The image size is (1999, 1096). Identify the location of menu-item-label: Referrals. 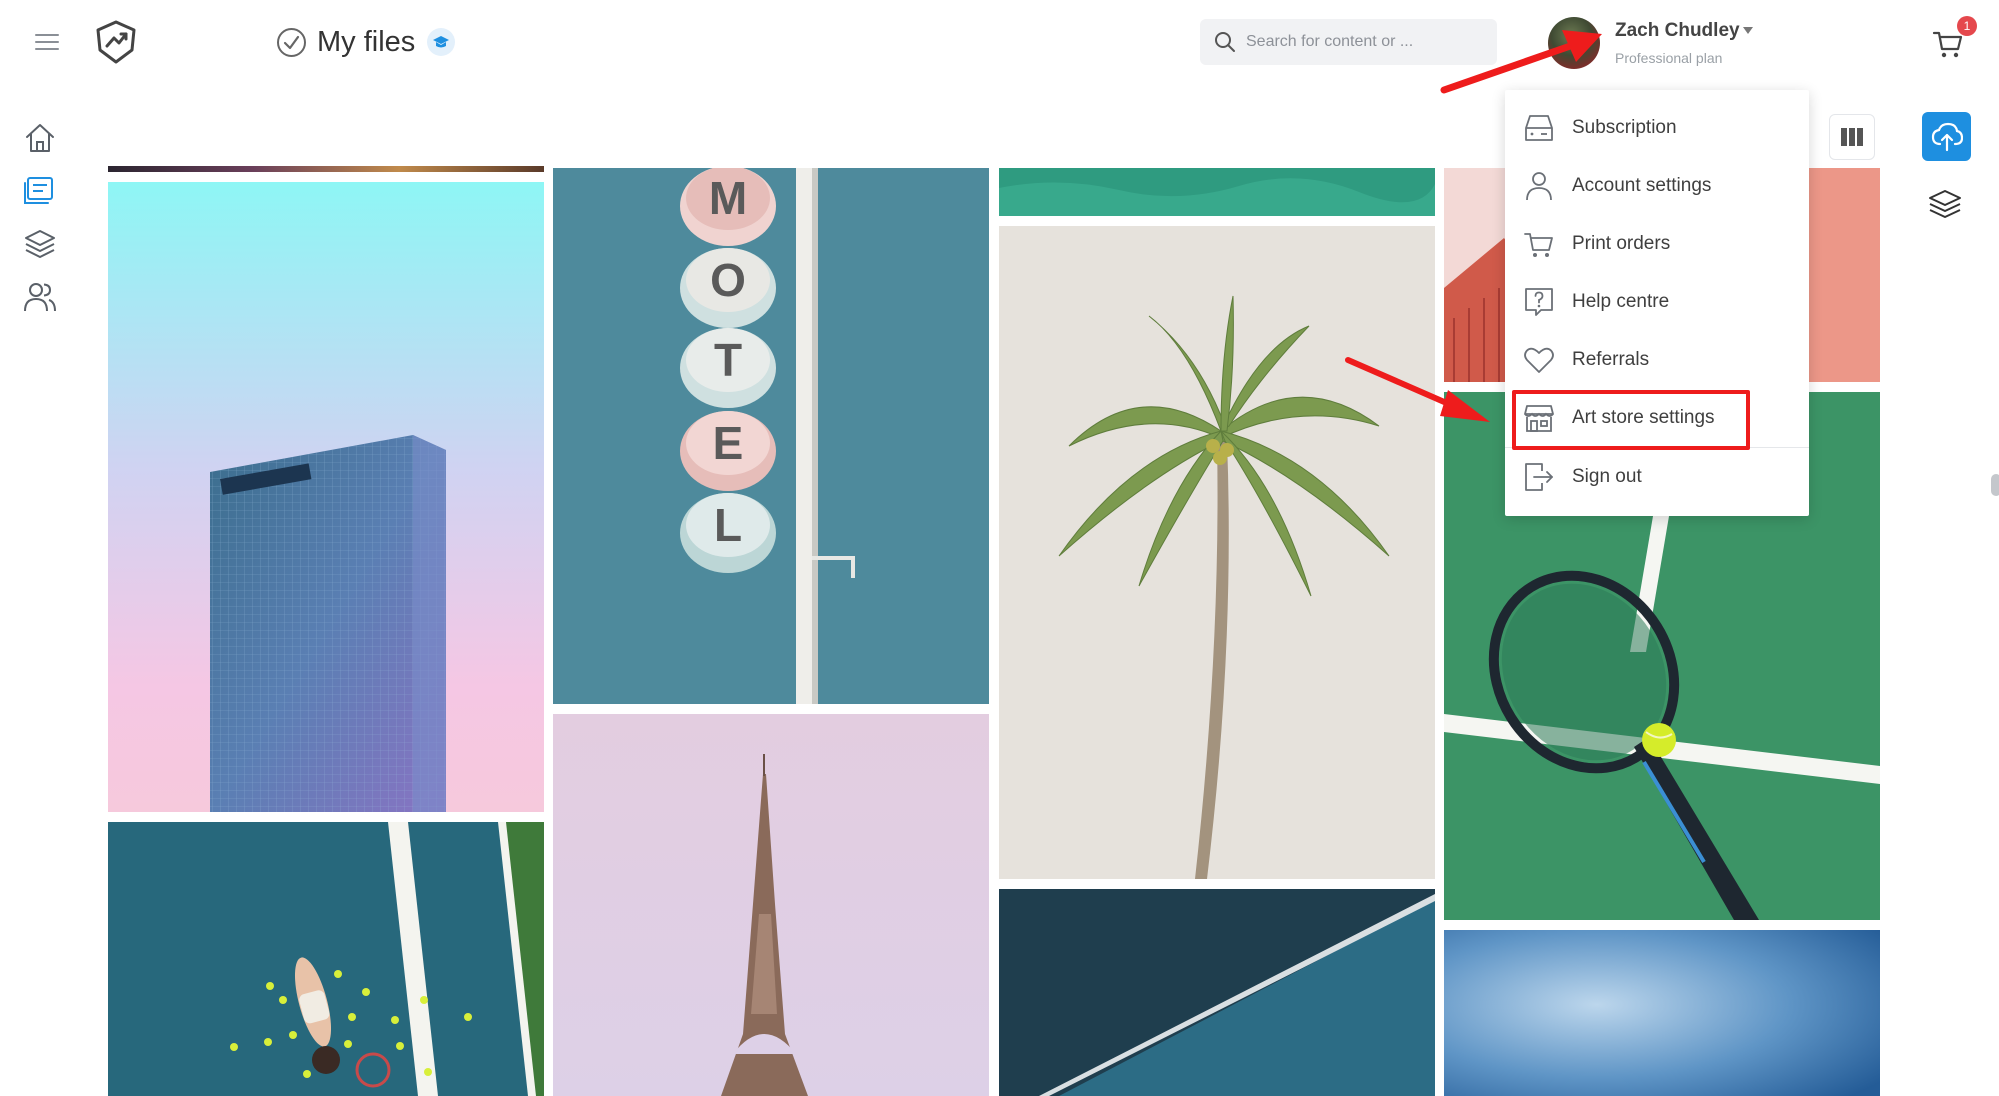
(1611, 359).